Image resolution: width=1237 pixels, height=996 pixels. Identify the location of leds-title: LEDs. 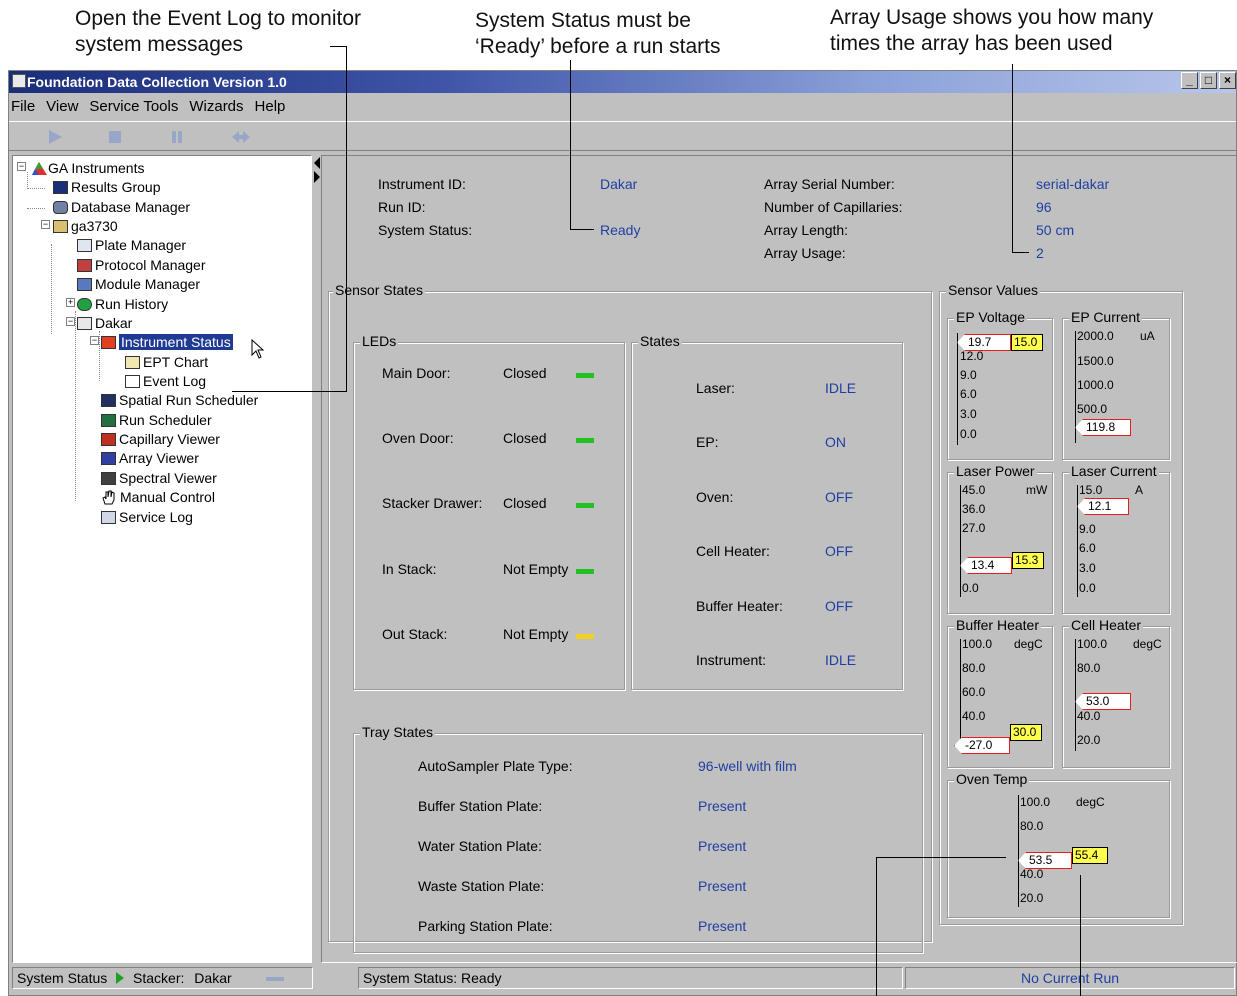
(379, 341).